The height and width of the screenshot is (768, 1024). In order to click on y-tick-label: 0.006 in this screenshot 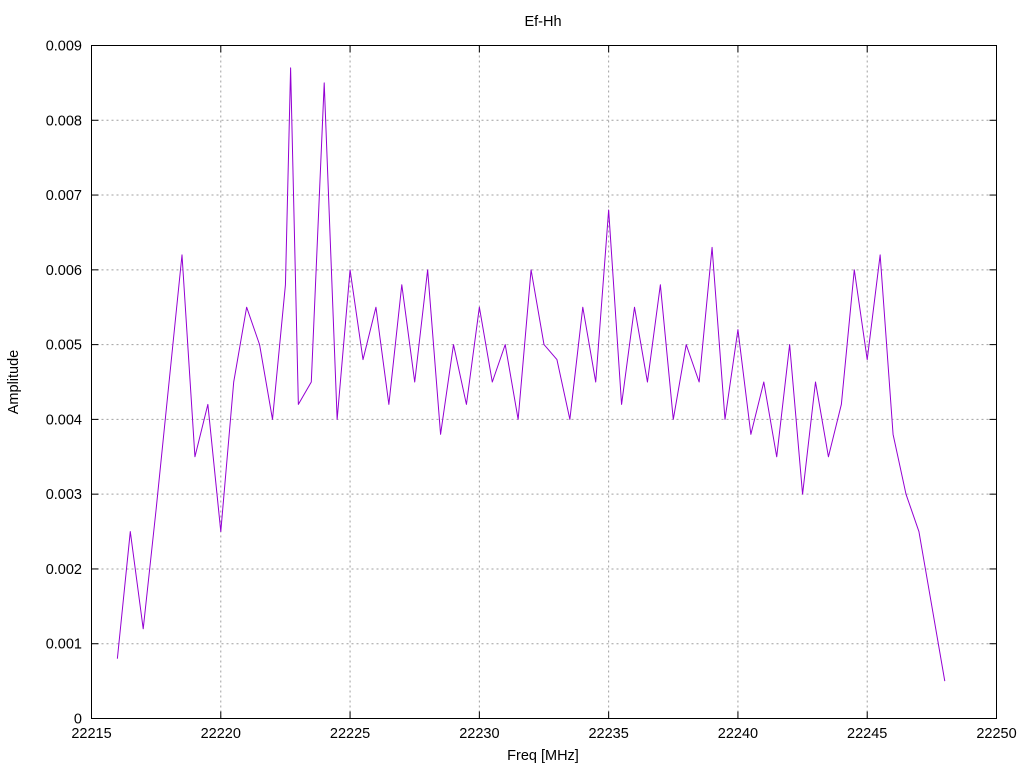, I will do `click(64, 271)`.